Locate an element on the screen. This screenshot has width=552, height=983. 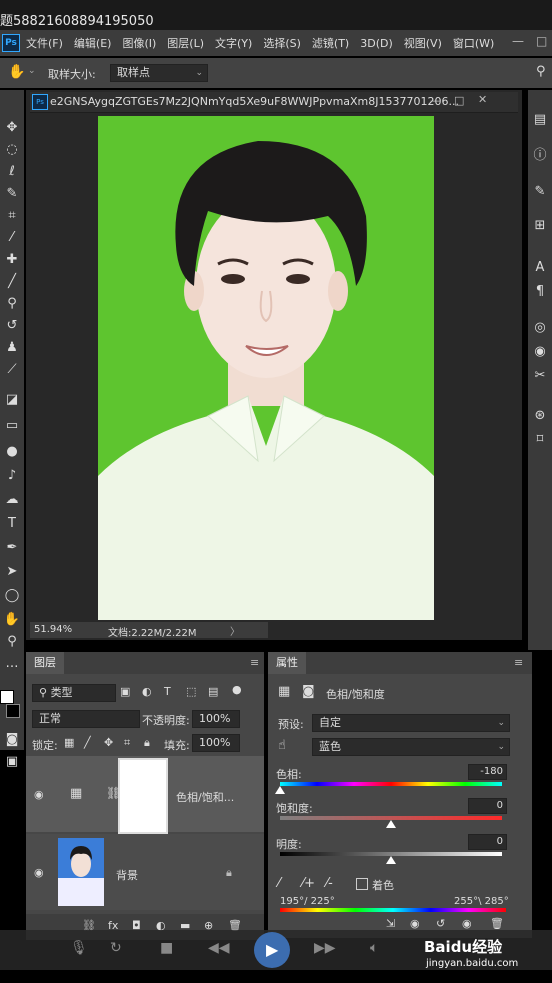
lock-position-icon: ✥ is located at coordinates (108, 742).